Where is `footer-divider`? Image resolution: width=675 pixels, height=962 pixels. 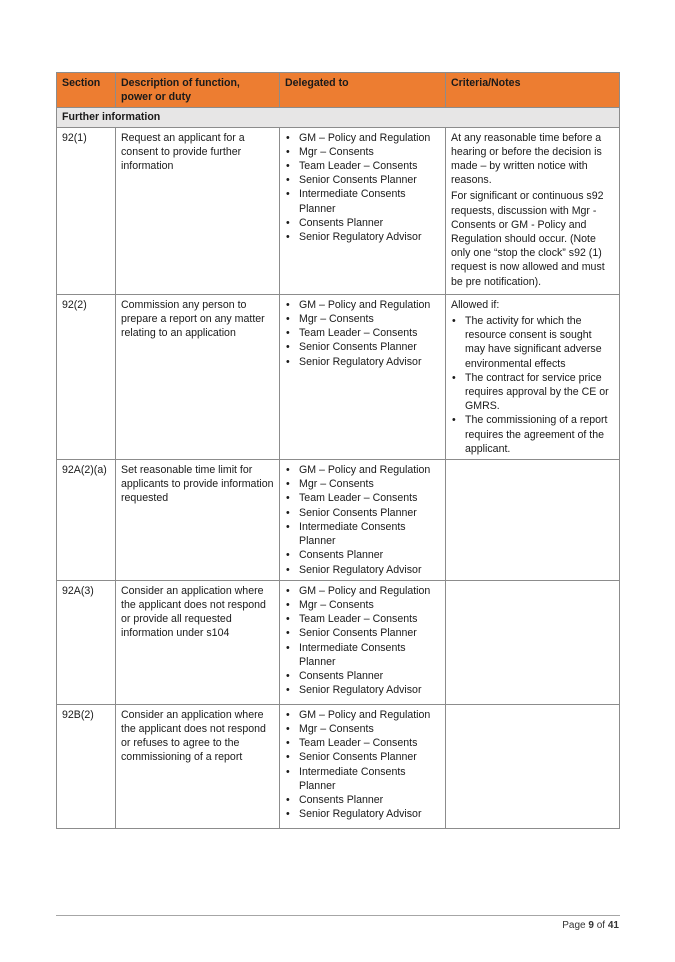
footer-divider is located at coordinates (338, 915).